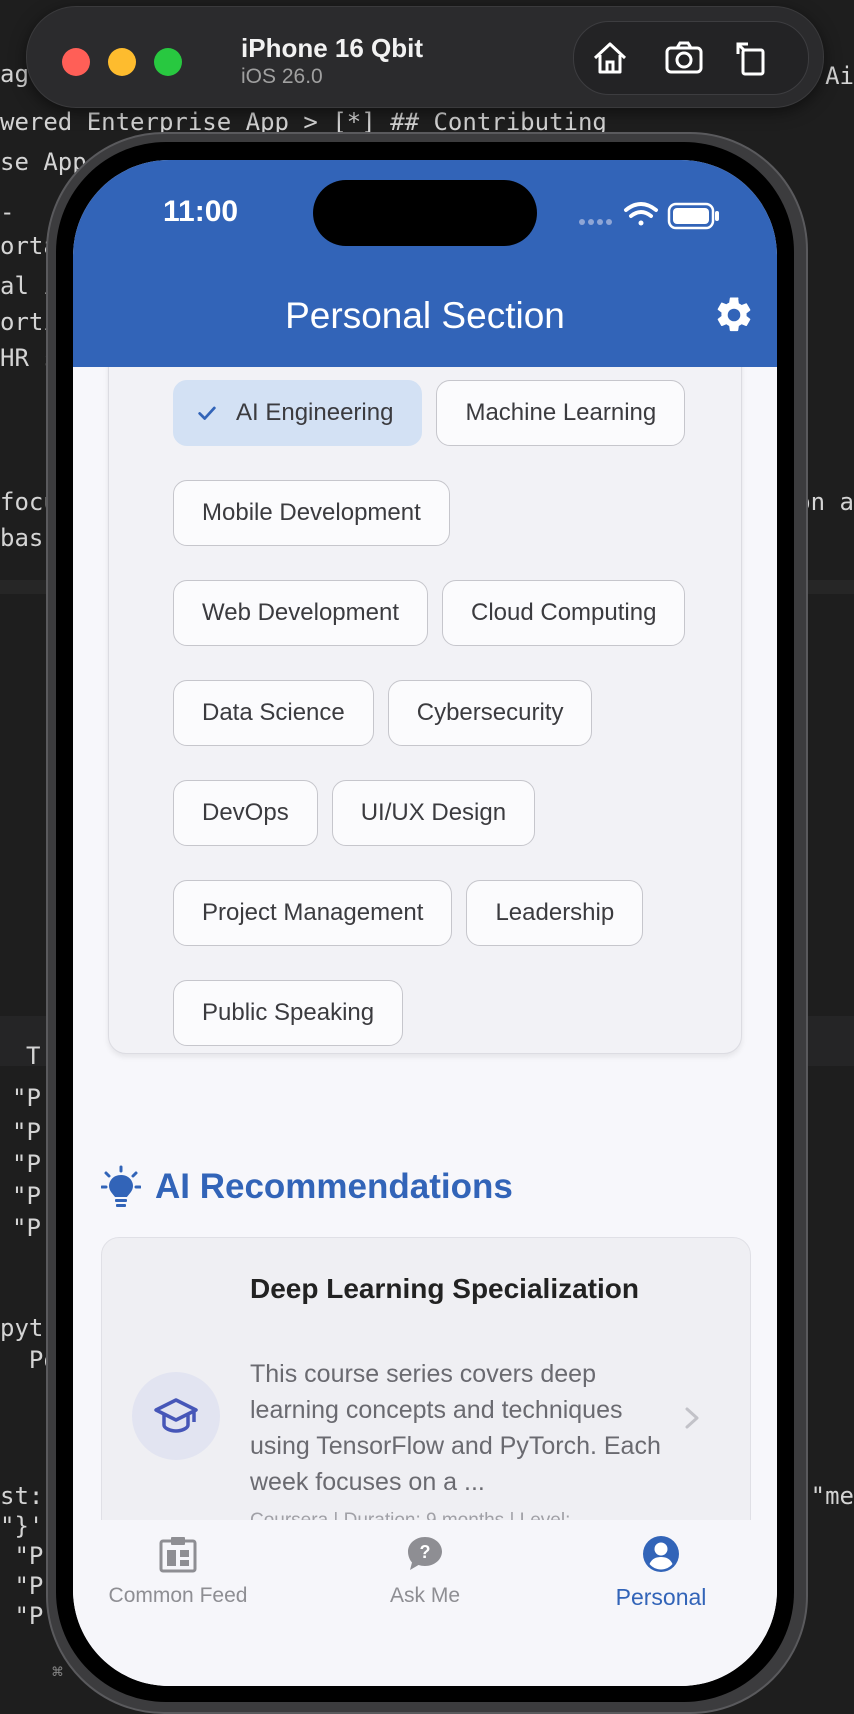 Image resolution: width=854 pixels, height=1714 pixels. I want to click on chip-label: AI Engineering, so click(315, 412).